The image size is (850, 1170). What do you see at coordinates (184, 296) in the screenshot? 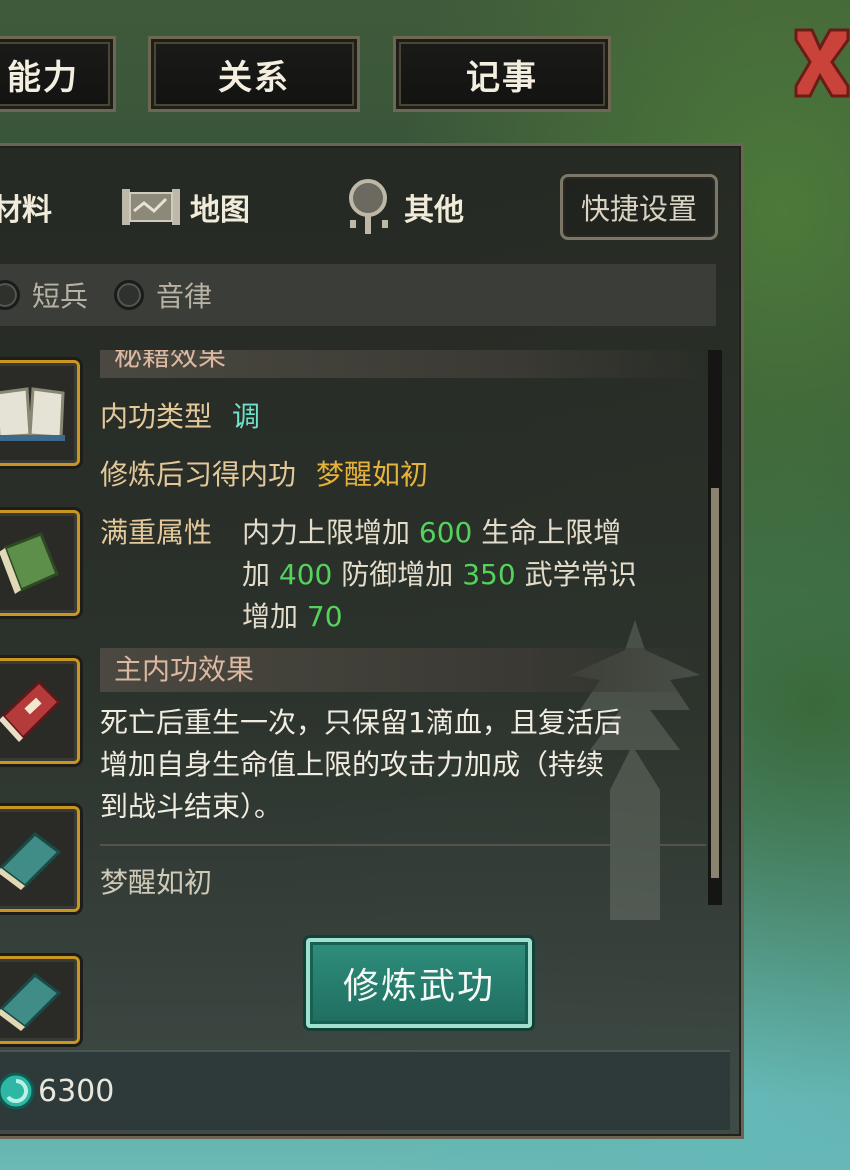
I see `filter-music-label: 音律` at bounding box center [184, 296].